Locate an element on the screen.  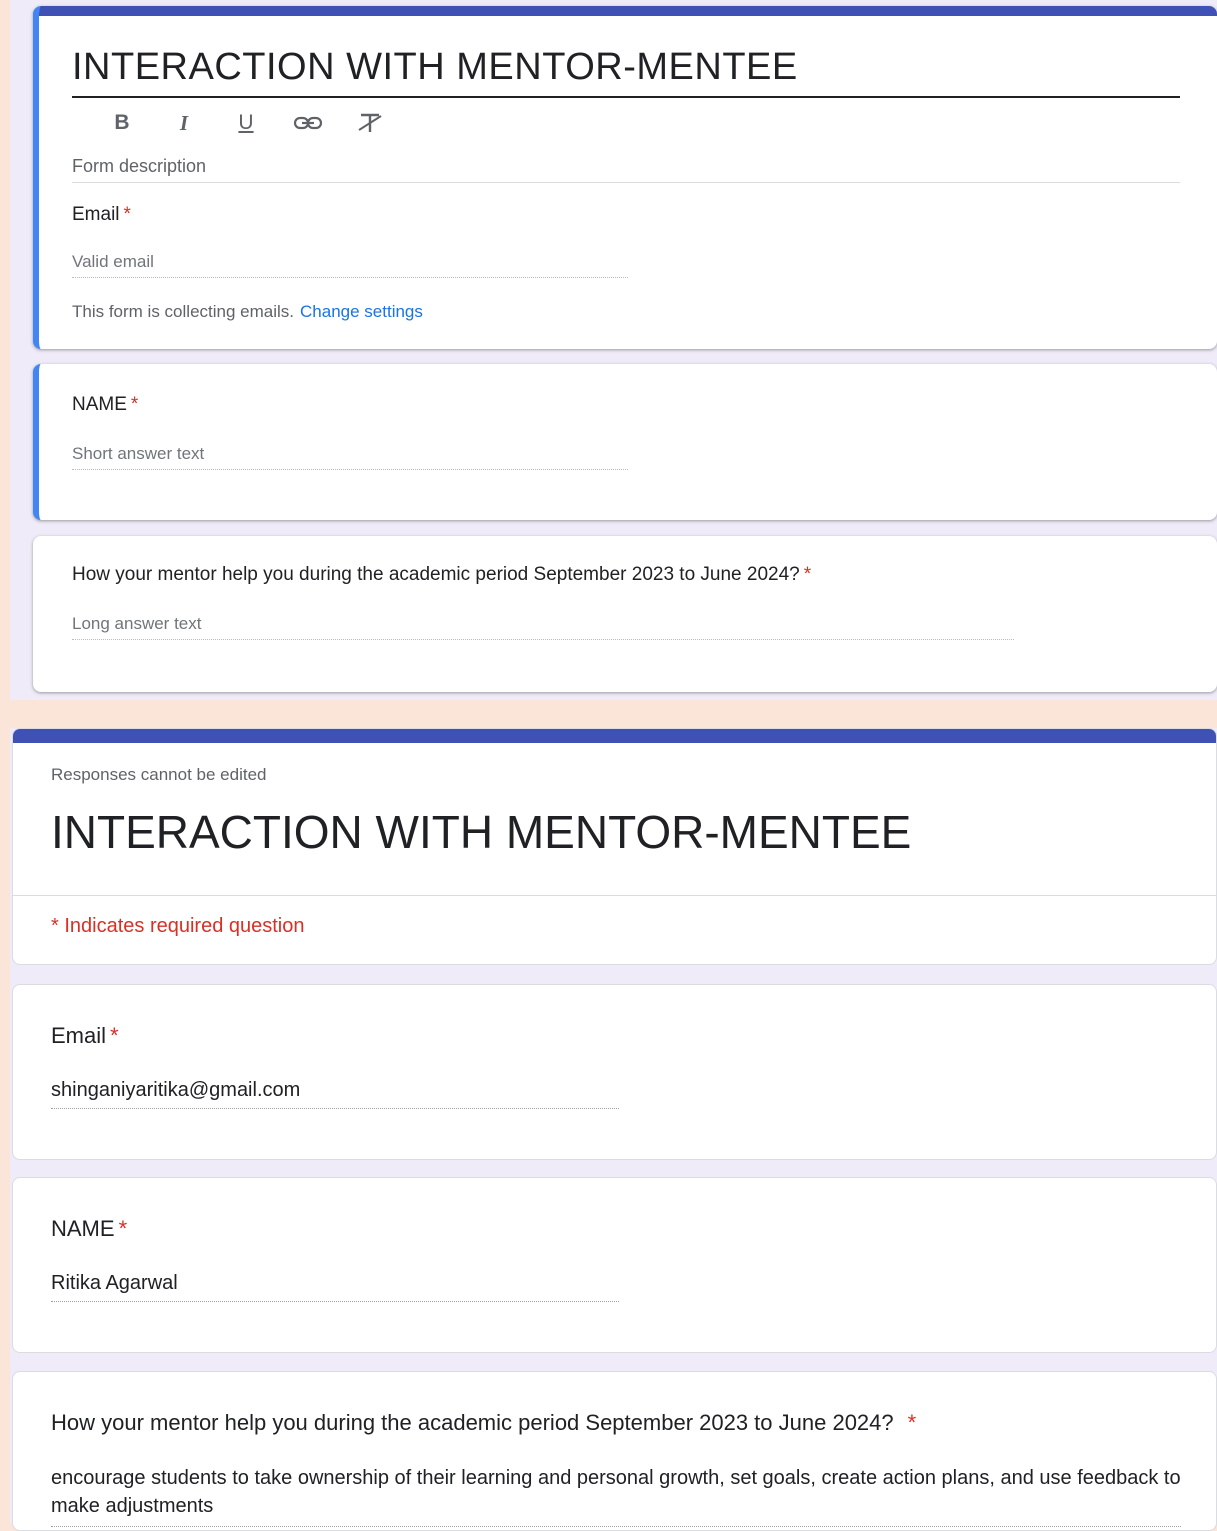
response-name-card: NAME * Ritika Agarwal is located at coordinates (614, 1265).